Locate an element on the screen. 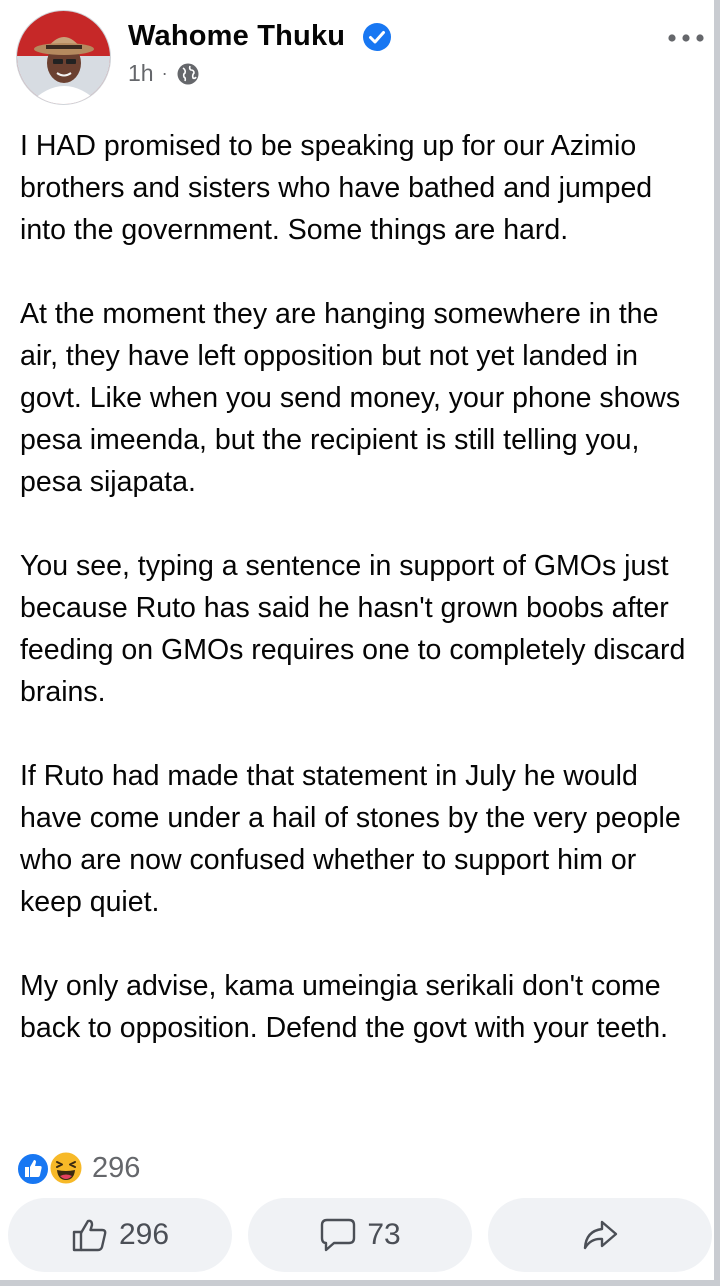 The image size is (720, 1286). post-header: Wahome Thuku 1h · is located at coordinates (361, 60).